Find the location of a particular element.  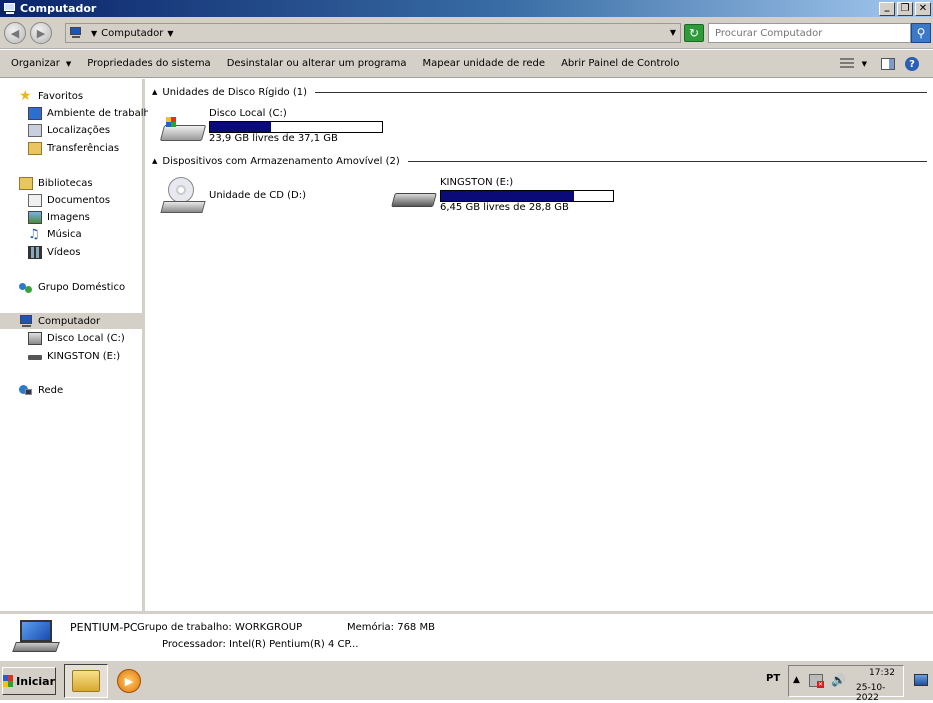

refresh-icon: ↻ is located at coordinates (694, 33).